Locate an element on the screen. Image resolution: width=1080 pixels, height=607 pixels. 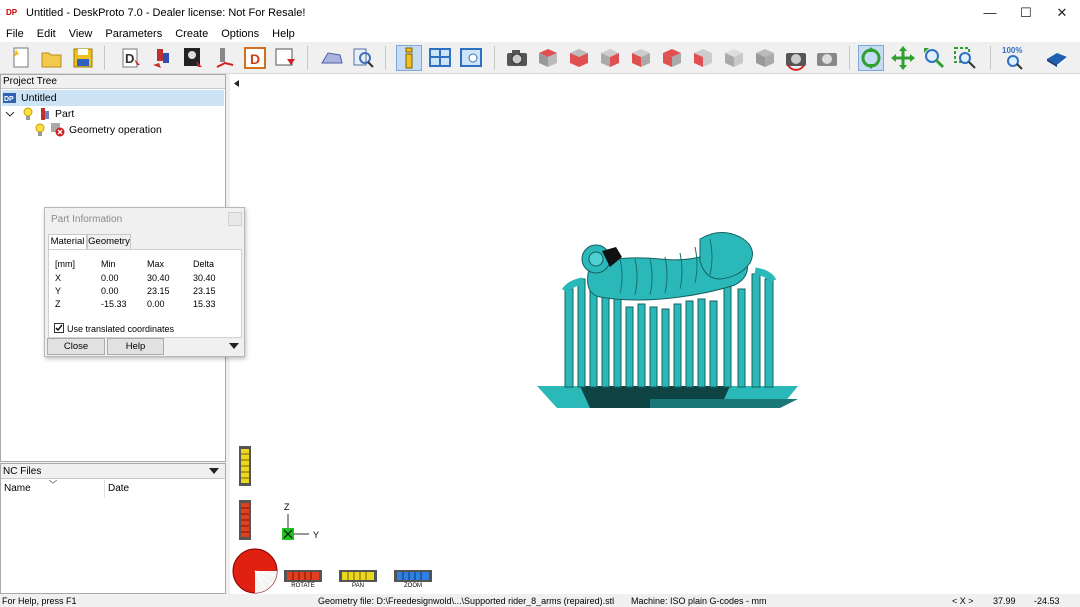
maximize-button: ☐ is located at coordinates (1026, 12).